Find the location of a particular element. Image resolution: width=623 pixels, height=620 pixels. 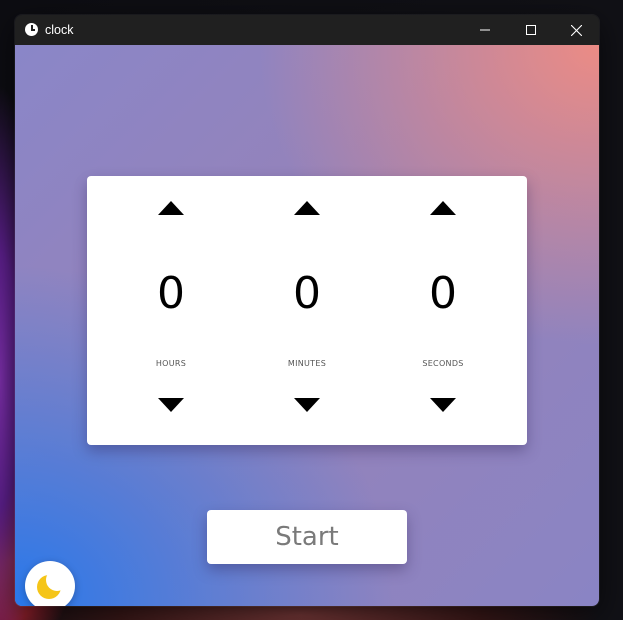

minutes-column: 0 MINUTES is located at coordinates (307, 310).